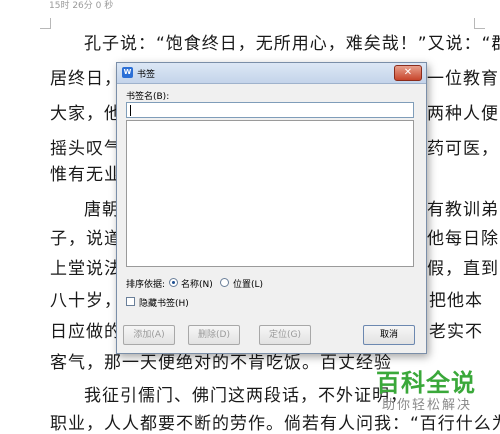 The image size is (500, 434). What do you see at coordinates (246, 396) in the screenshot?
I see `document-line: 我征引儒门、佛门这两段话，不外证明，` at bounding box center [246, 396].